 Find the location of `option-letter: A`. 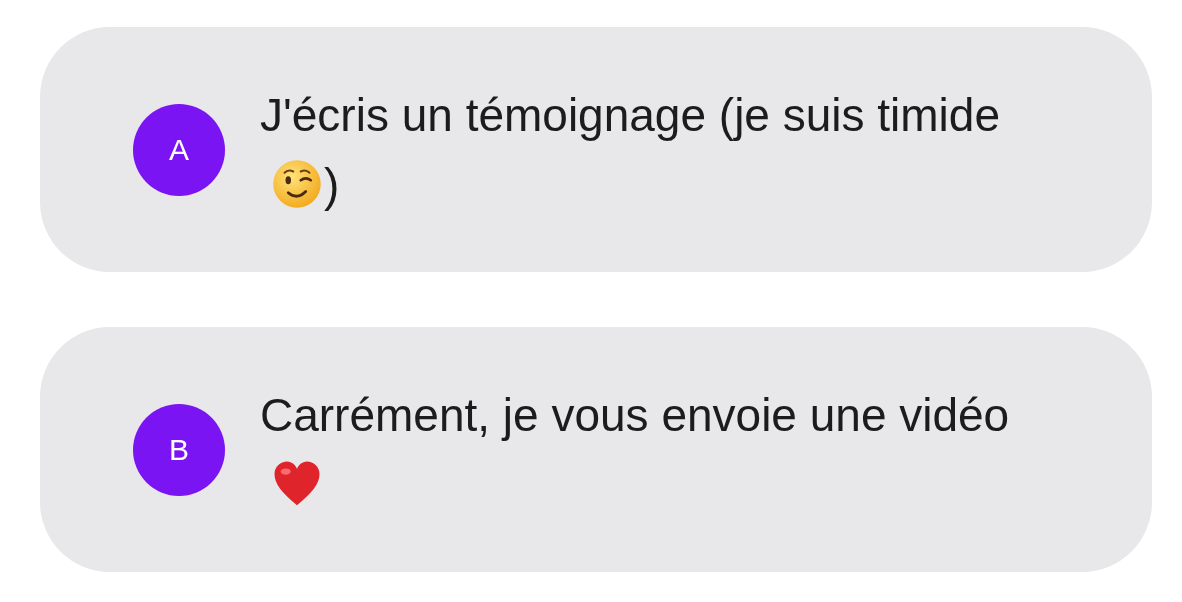

option-letter: A is located at coordinates (179, 149).